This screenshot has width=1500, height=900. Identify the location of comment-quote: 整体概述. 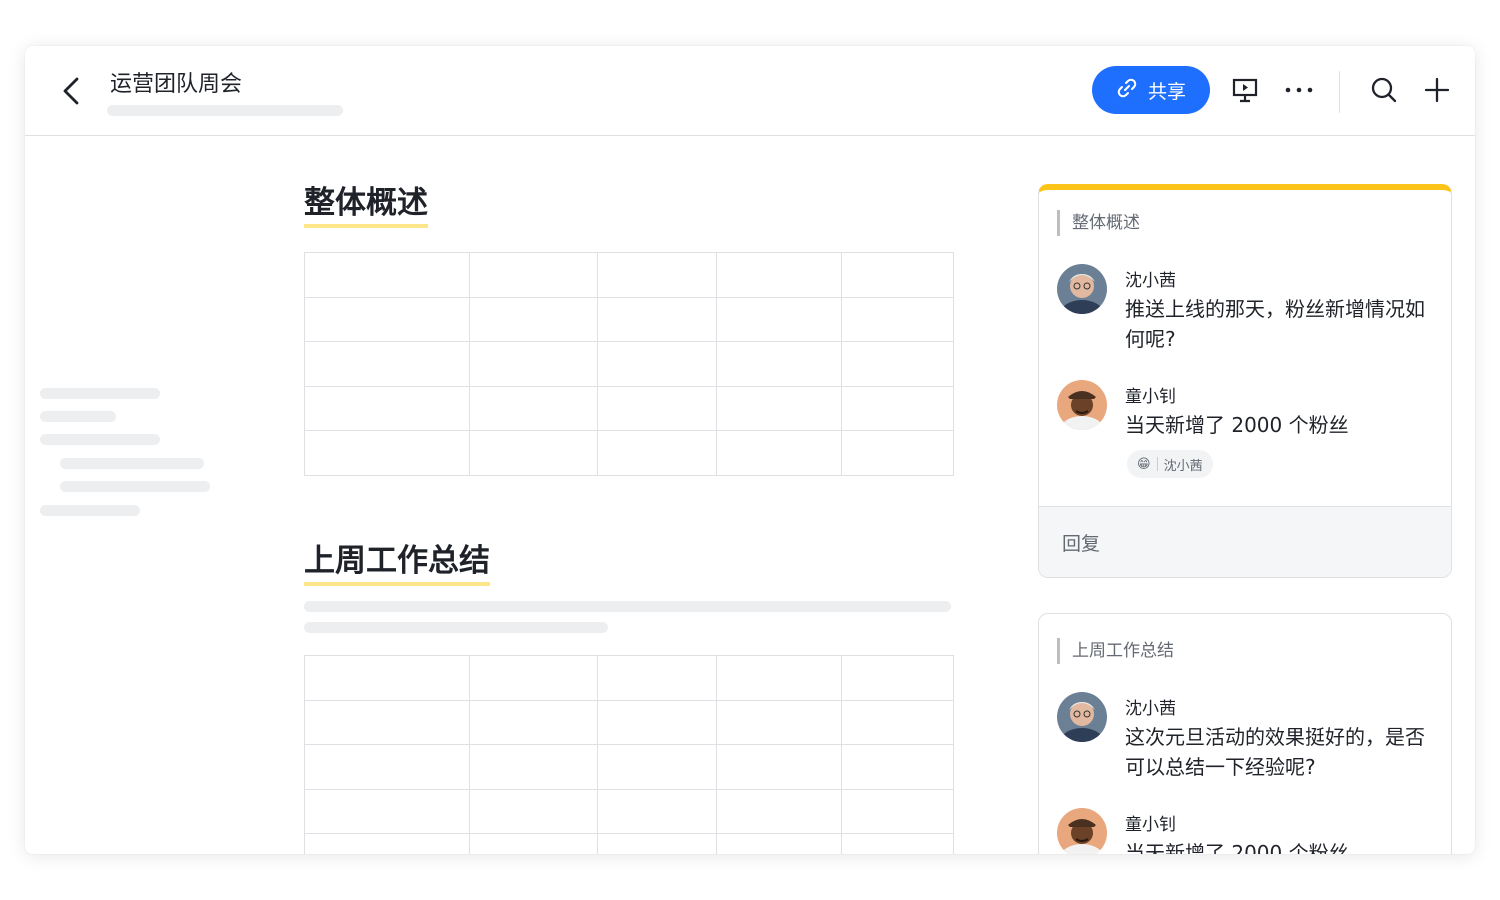
(1098, 223).